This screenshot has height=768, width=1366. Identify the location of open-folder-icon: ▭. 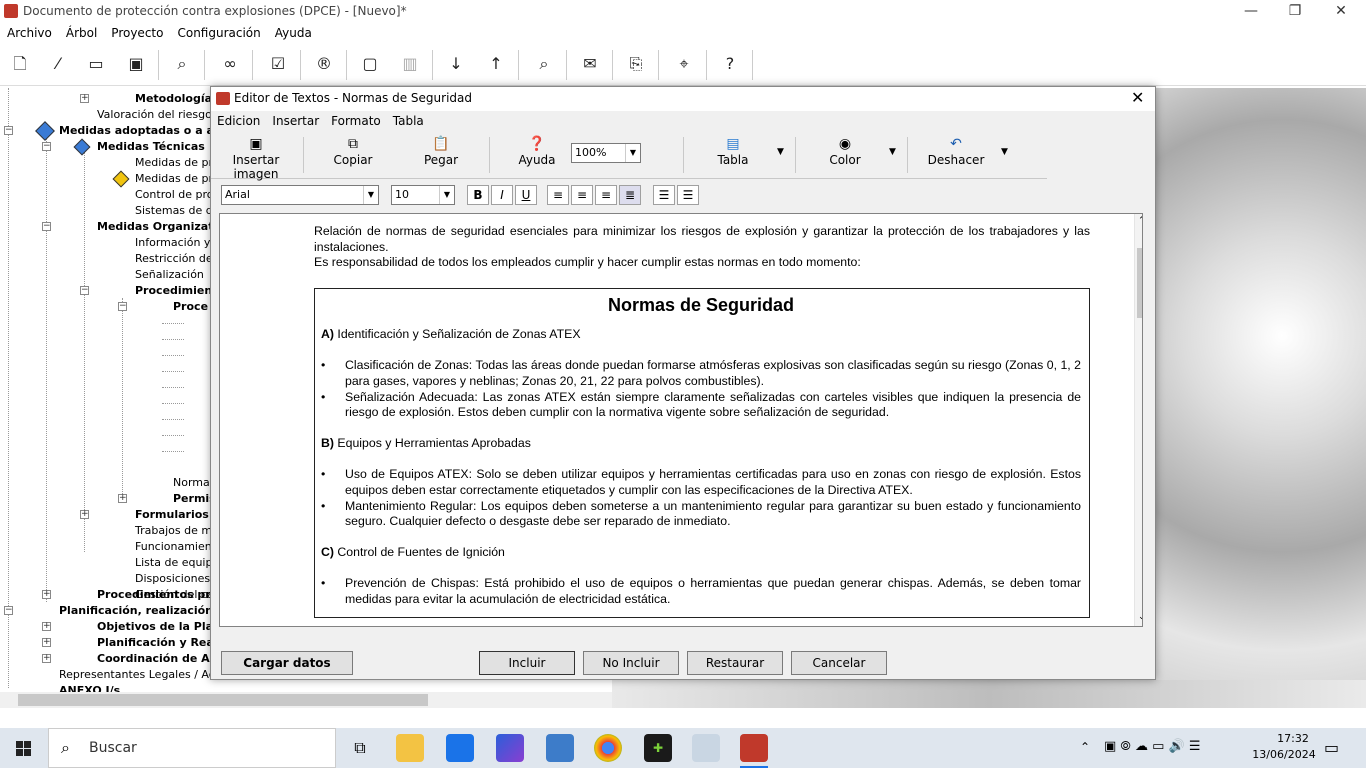
(96, 64).